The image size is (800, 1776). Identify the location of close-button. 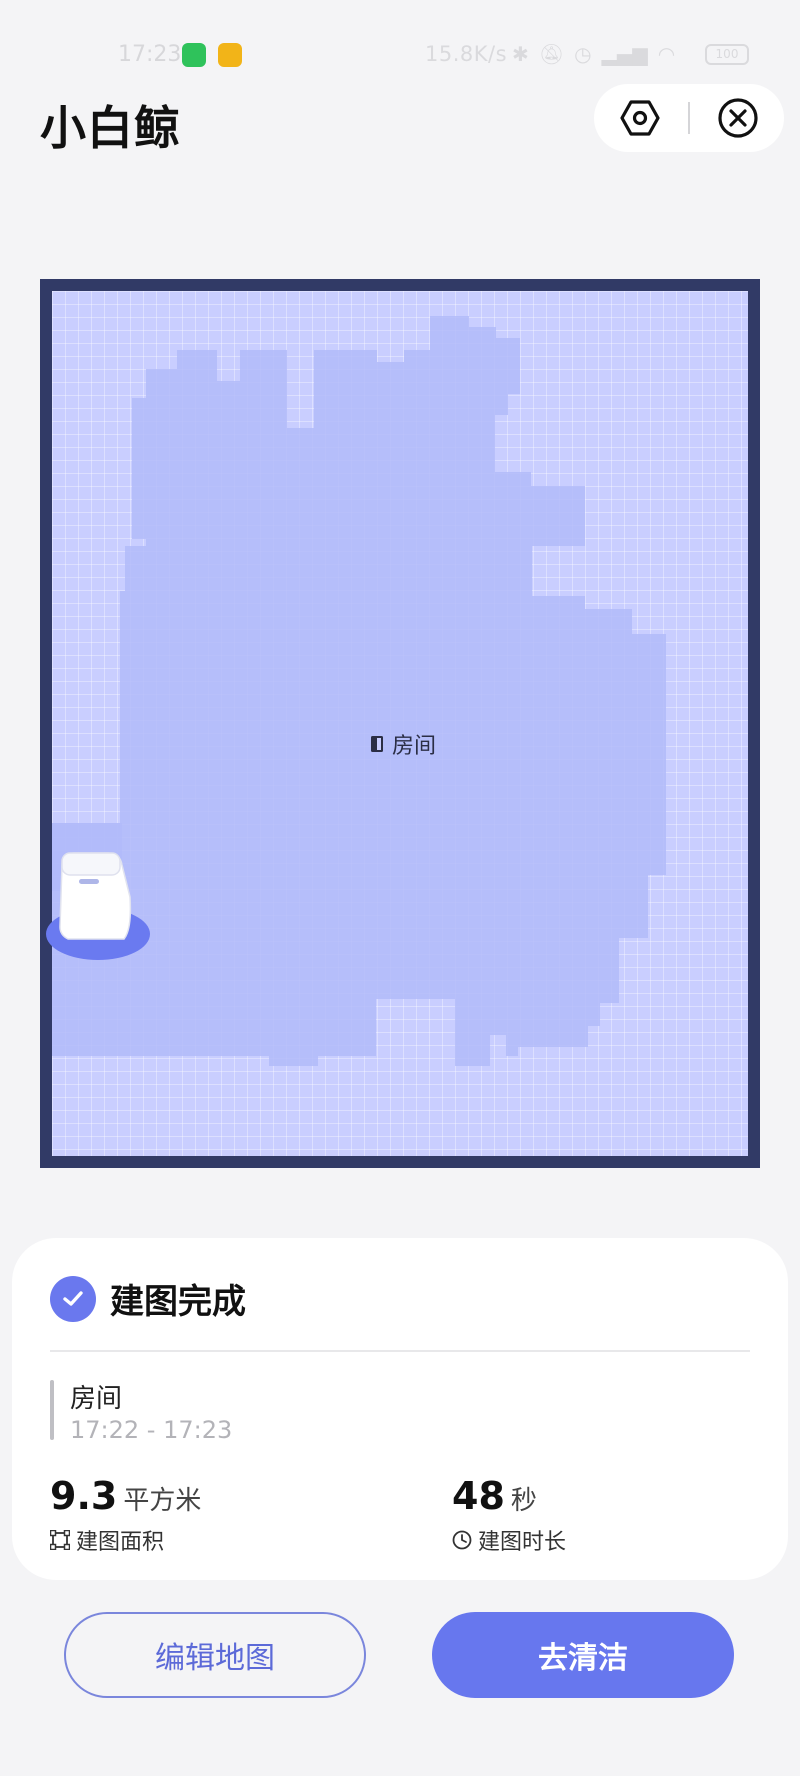
(738, 118).